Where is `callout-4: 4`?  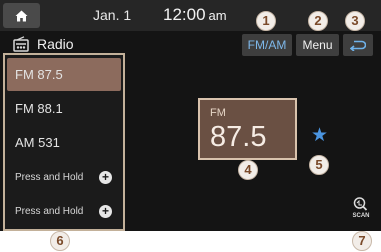 callout-4: 4 is located at coordinates (248, 170).